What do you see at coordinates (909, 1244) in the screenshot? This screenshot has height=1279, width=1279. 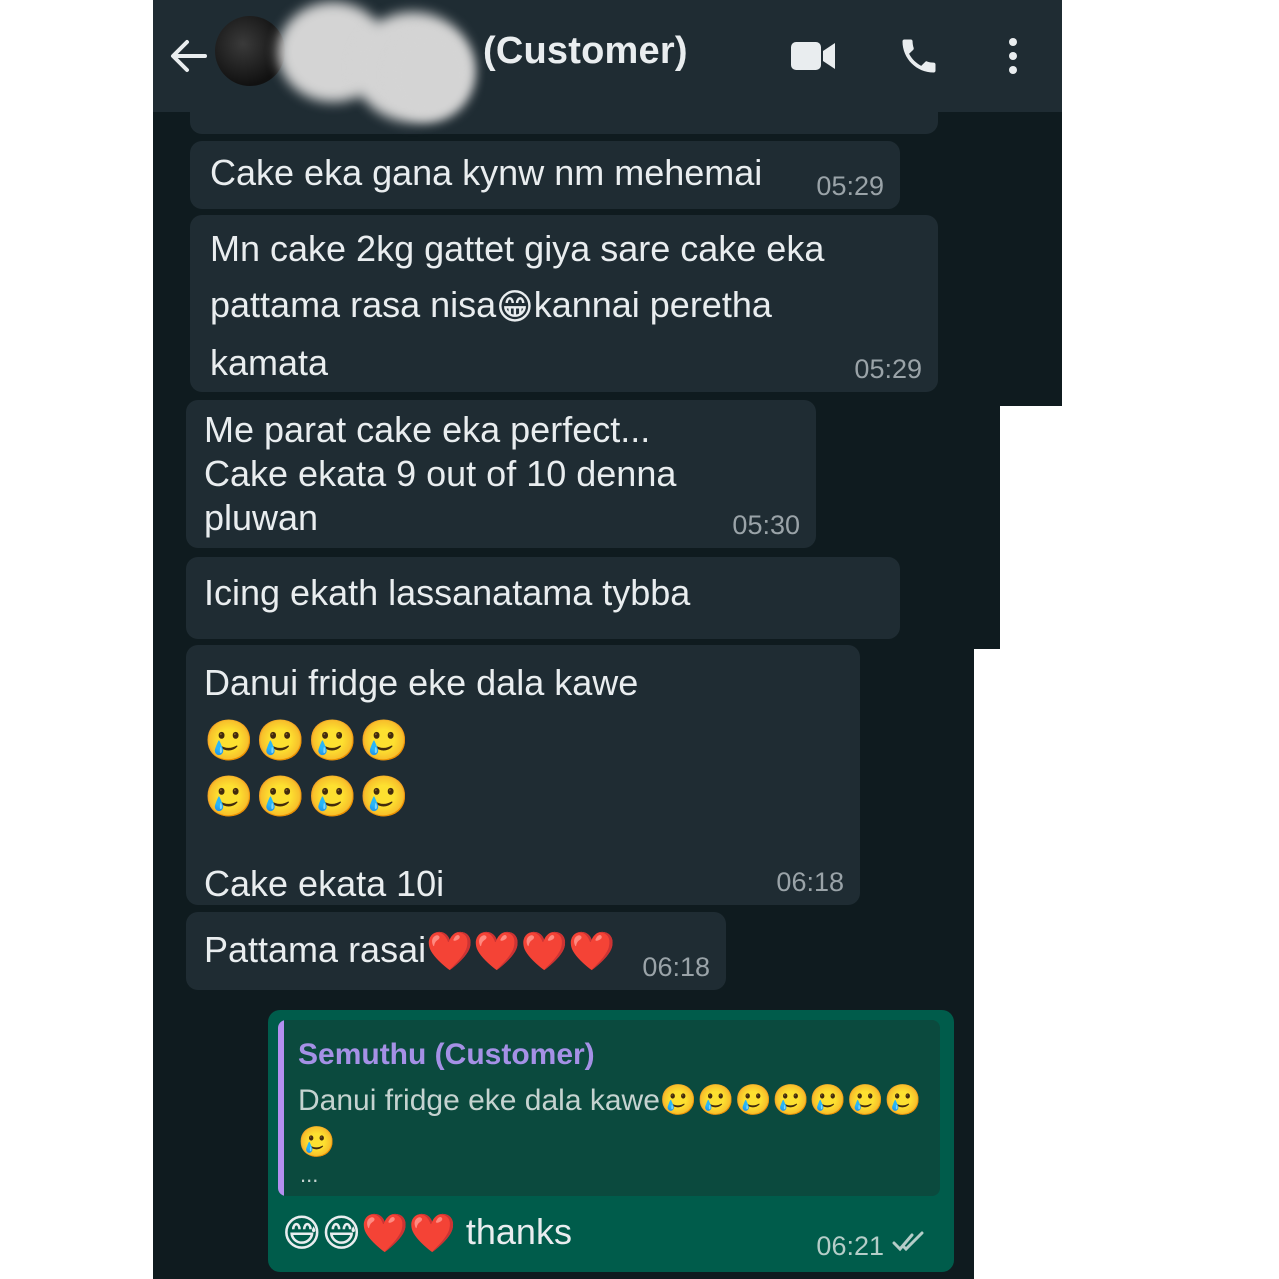 I see `double-check-icon` at bounding box center [909, 1244].